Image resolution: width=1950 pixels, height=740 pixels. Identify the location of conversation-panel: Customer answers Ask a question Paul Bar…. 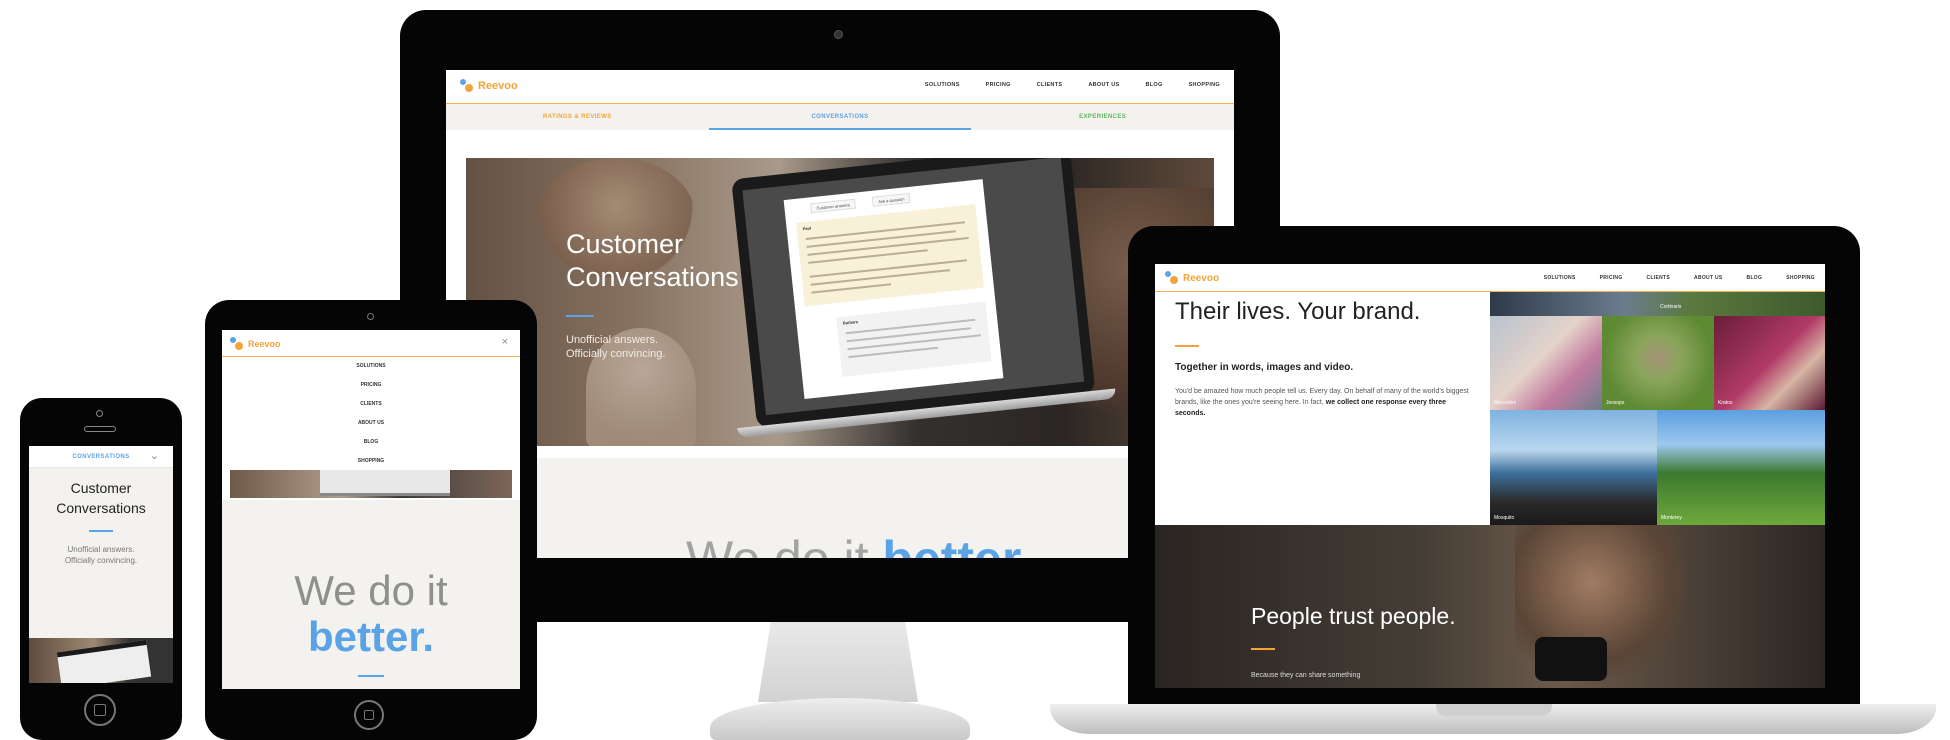
(893, 289).